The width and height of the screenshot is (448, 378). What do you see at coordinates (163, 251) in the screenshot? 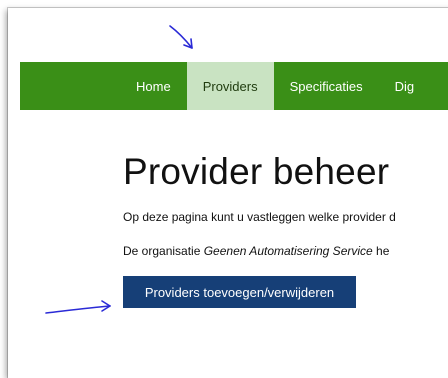
I see `organisation-text-prefix: De organisatie` at bounding box center [163, 251].